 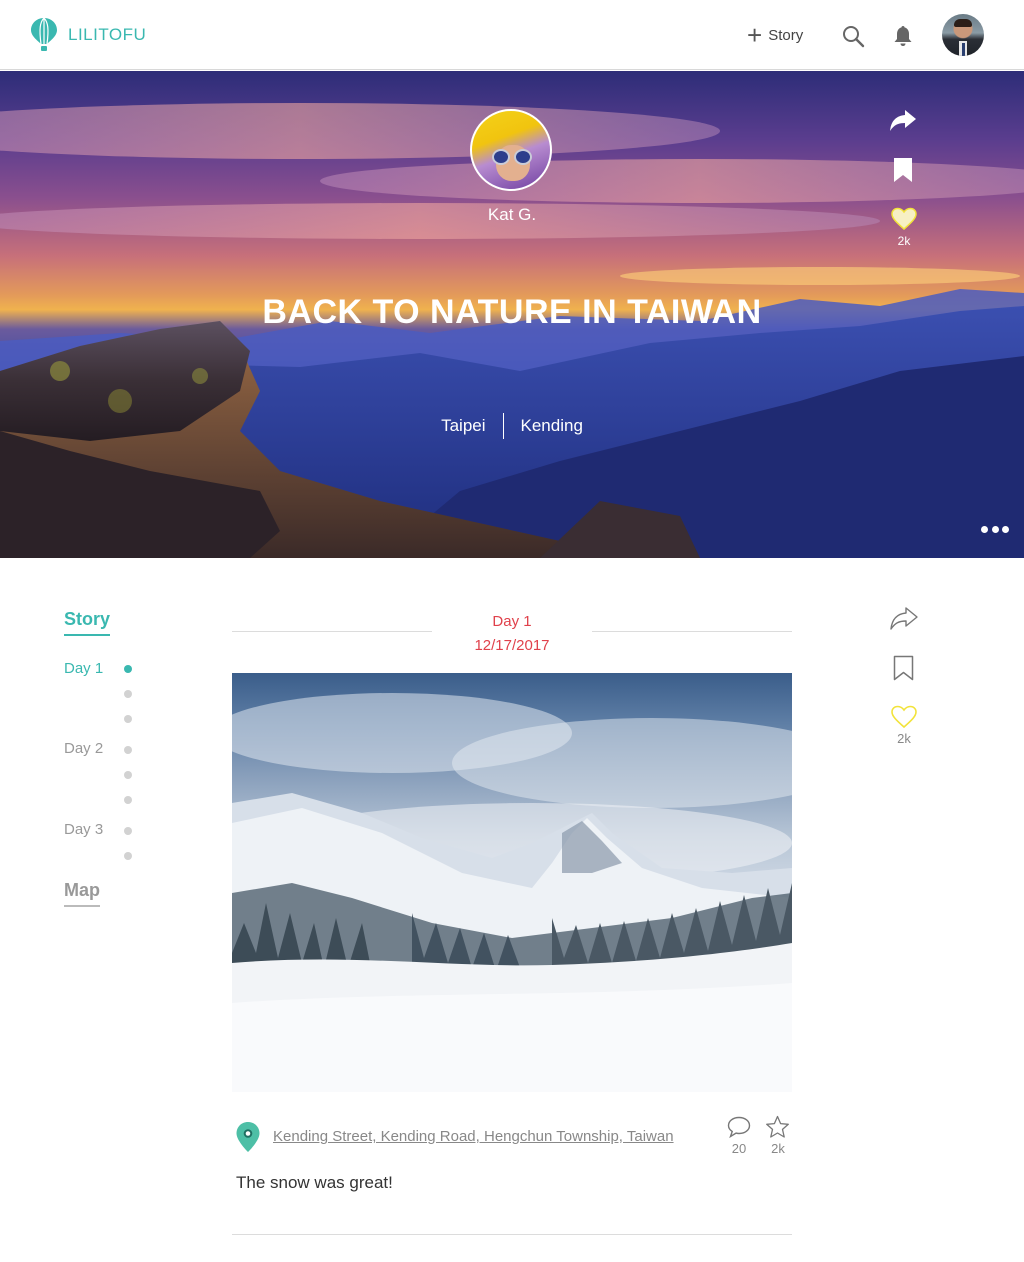 I want to click on author-name: Kat G., so click(x=512, y=215).